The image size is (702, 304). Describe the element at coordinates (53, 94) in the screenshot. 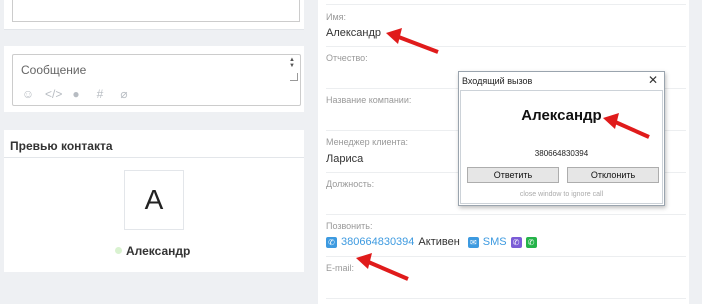

I see `code-icon: </>` at that location.